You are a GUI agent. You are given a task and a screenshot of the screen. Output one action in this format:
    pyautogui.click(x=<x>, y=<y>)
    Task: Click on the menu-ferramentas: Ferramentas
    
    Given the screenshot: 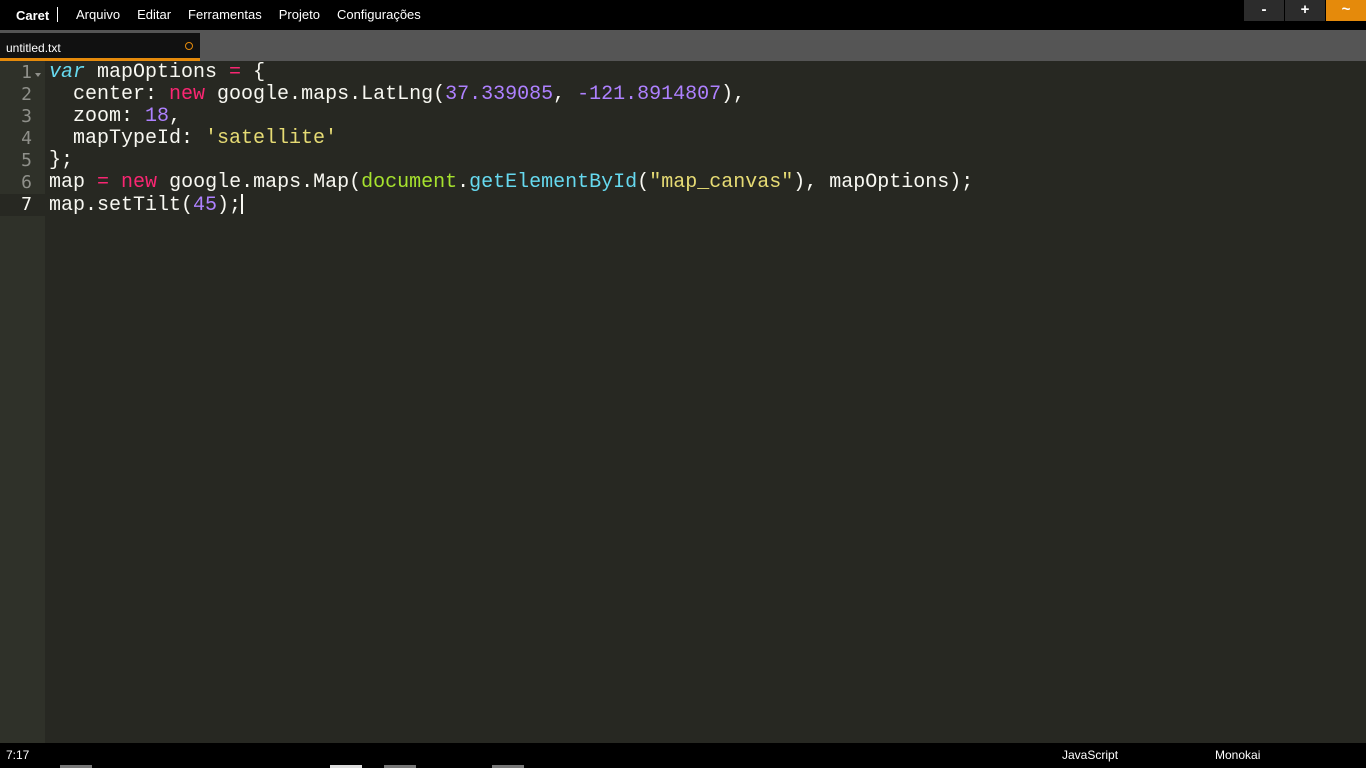 What is the action you would take?
    pyautogui.click(x=225, y=14)
    